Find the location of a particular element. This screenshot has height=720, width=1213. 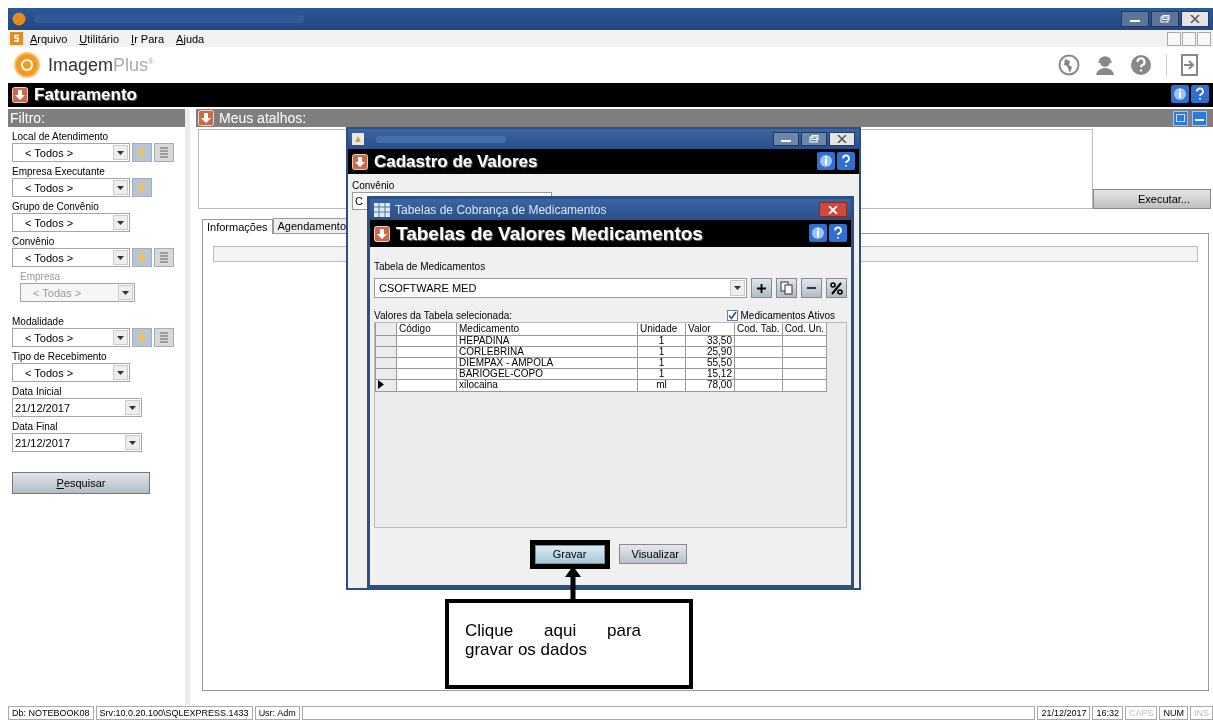

minus-icon is located at coordinates (811, 288).